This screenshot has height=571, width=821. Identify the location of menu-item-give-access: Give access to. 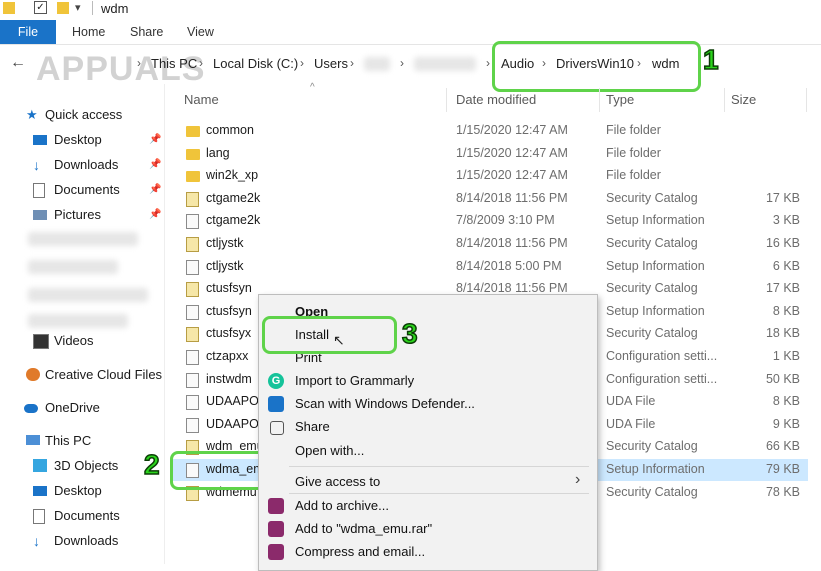
(337, 481).